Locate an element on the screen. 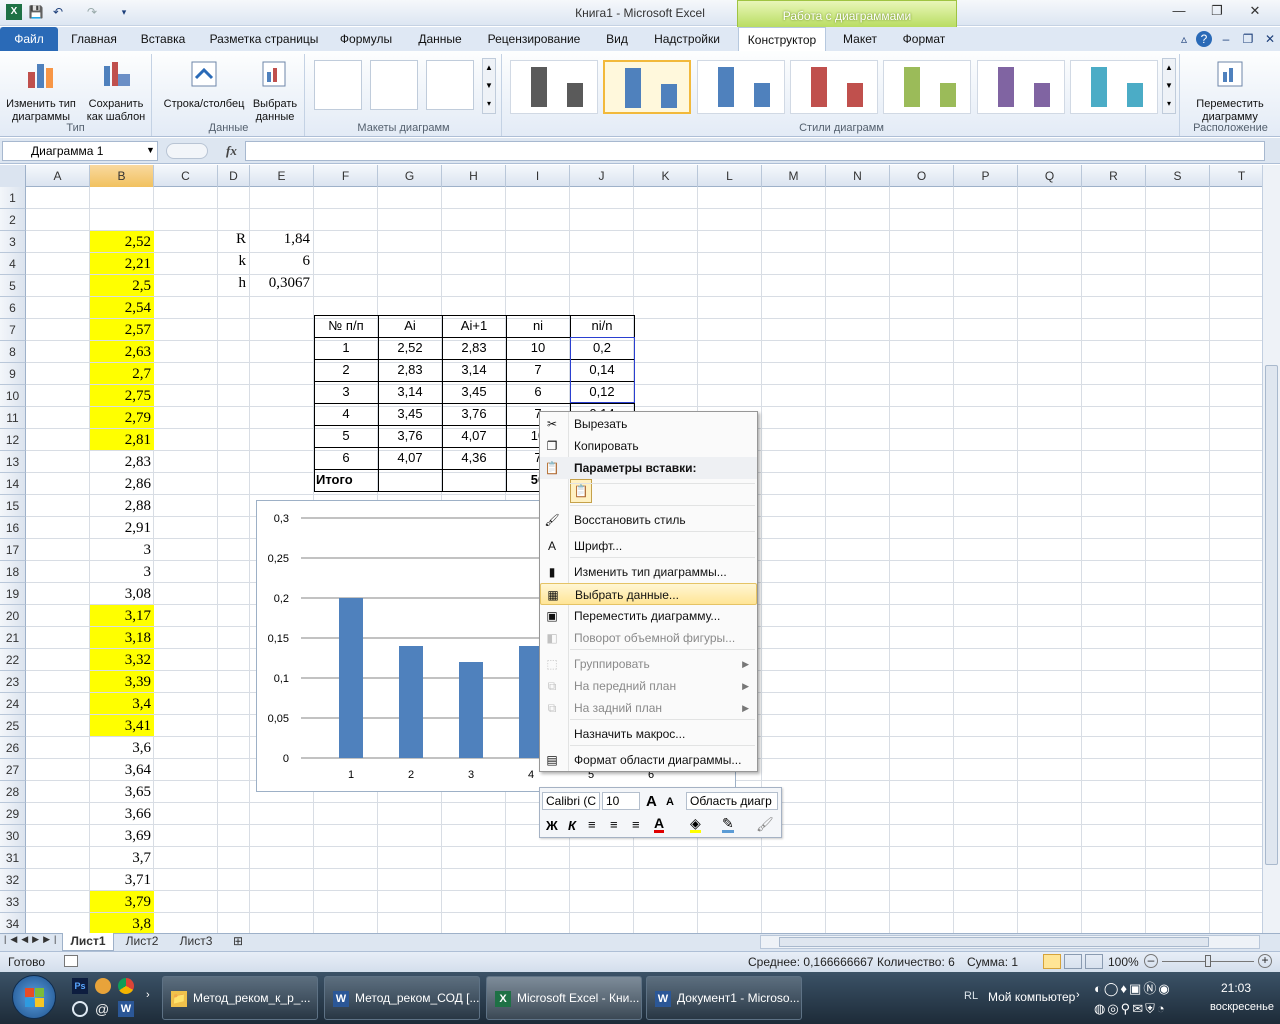 This screenshot has height=1024, width=1280. row-header: 29 is located at coordinates (13, 814).